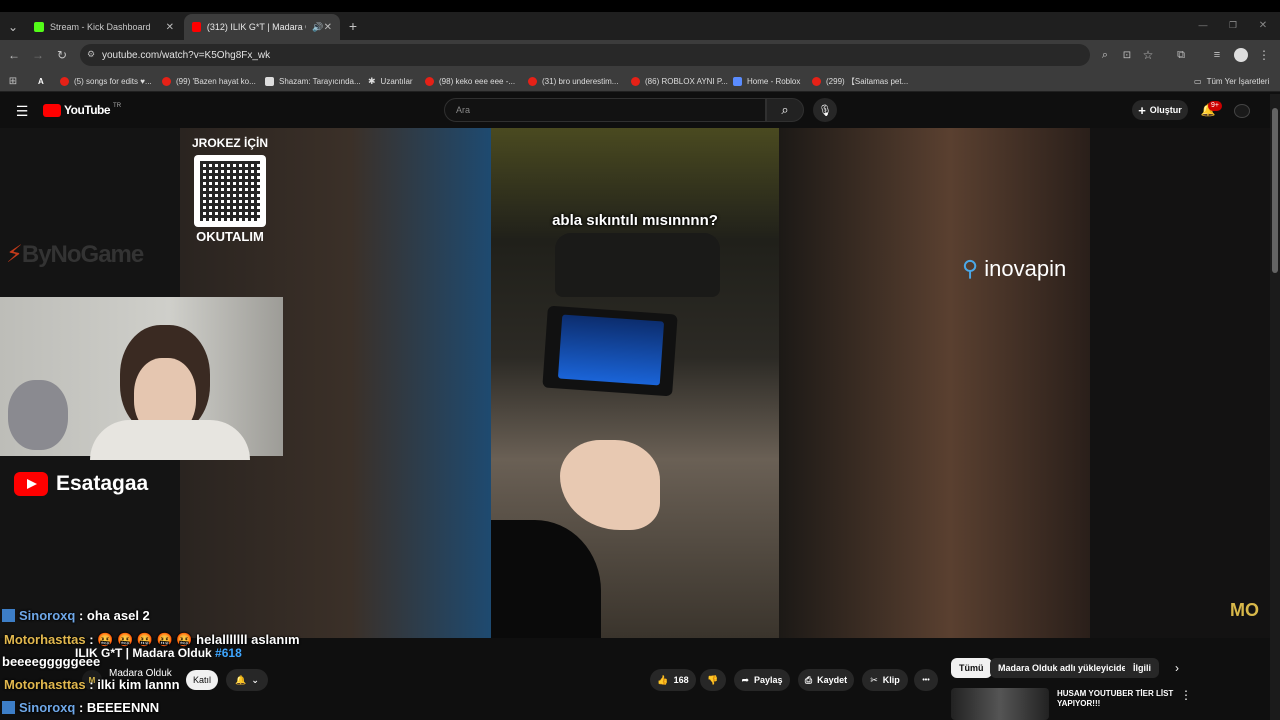  What do you see at coordinates (62, 55) in the screenshot?
I see `reload-icon: ↻` at bounding box center [62, 55].